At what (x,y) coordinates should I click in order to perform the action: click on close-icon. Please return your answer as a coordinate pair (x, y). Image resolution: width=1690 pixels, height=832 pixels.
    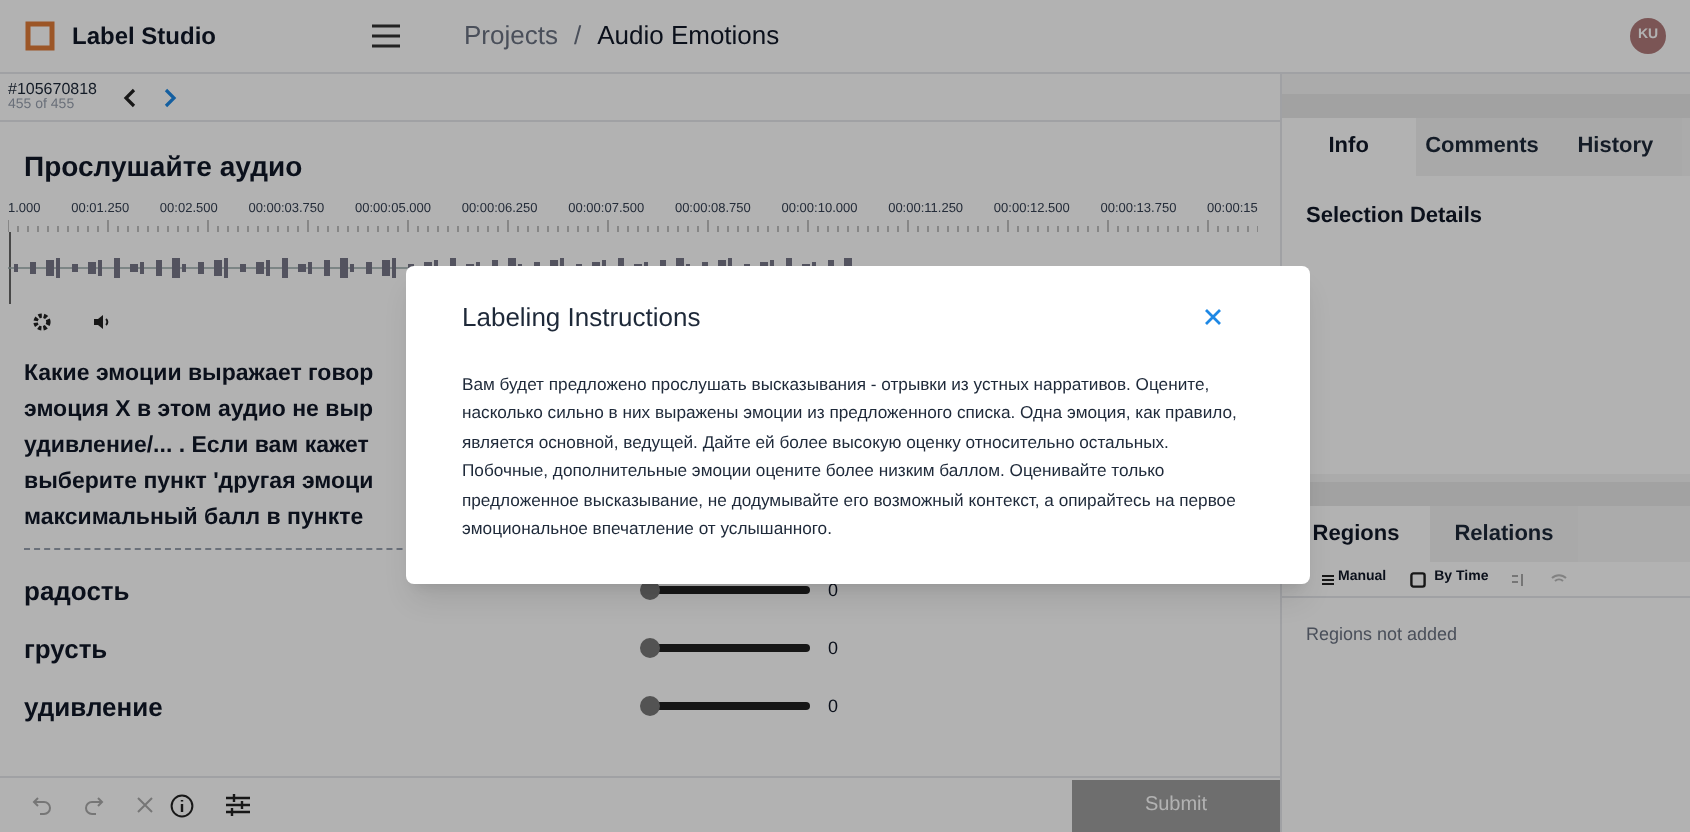
    Looking at the image, I should click on (1213, 317).